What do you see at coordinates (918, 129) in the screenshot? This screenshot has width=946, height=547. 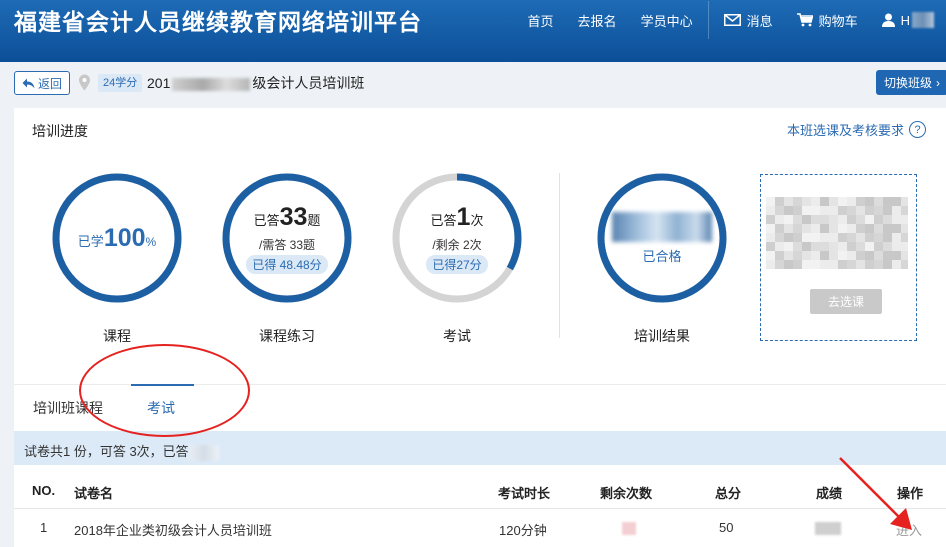 I see `question-icon: ?` at bounding box center [918, 129].